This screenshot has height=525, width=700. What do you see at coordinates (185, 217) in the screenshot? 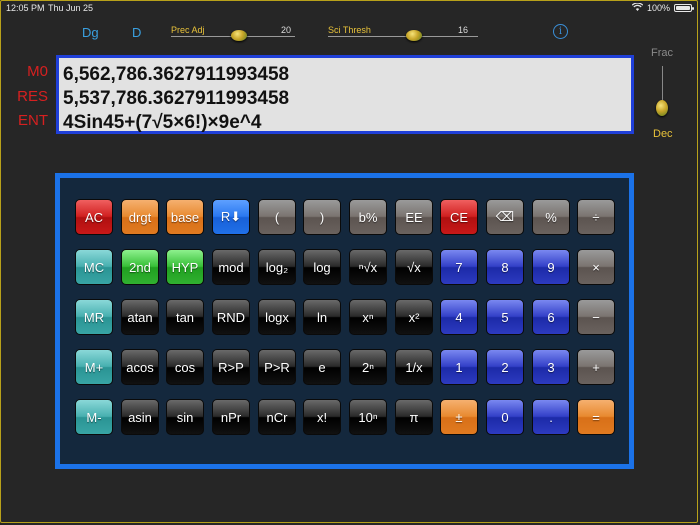
I see `base-button: base` at bounding box center [185, 217].